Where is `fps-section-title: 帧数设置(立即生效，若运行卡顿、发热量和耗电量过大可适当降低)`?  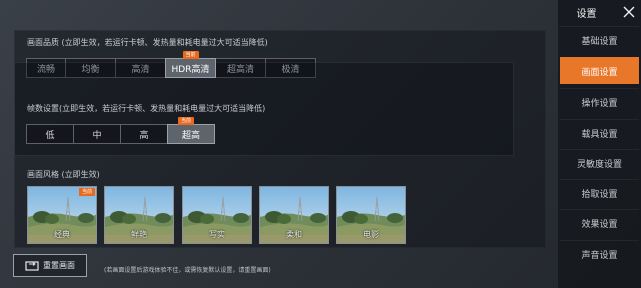
fps-section-title: 帧数设置(立即生效，若运行卡顿、发热量和耗电量过大可适当降低) is located at coordinates (146, 108).